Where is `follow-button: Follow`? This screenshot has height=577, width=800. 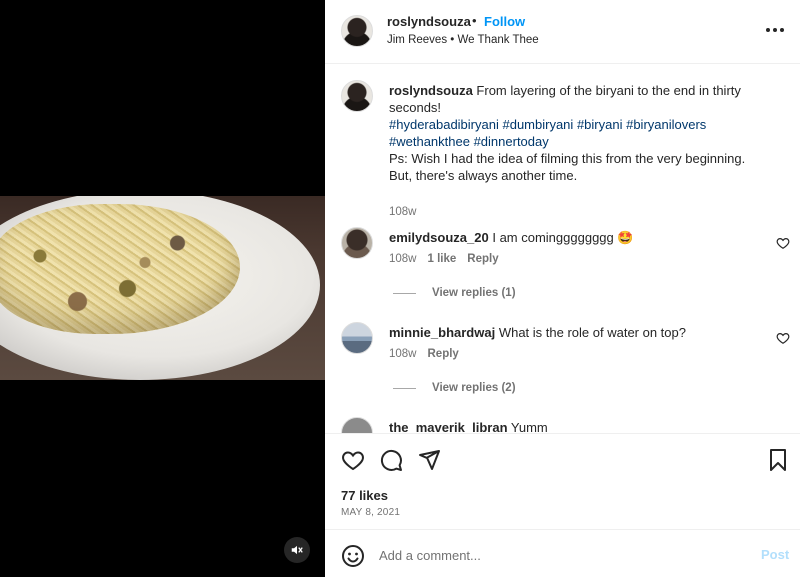 follow-button: Follow is located at coordinates (504, 21).